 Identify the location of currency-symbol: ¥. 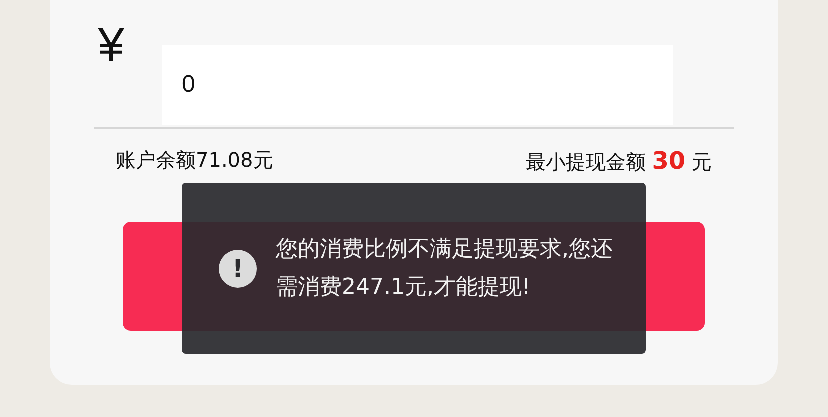
(111, 46).